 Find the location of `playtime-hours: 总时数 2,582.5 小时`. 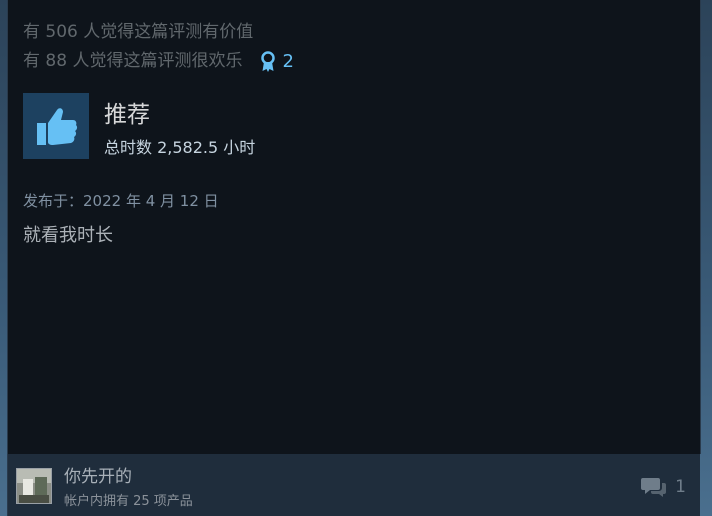

playtime-hours: 总时数 2,582.5 小时 is located at coordinates (180, 147).